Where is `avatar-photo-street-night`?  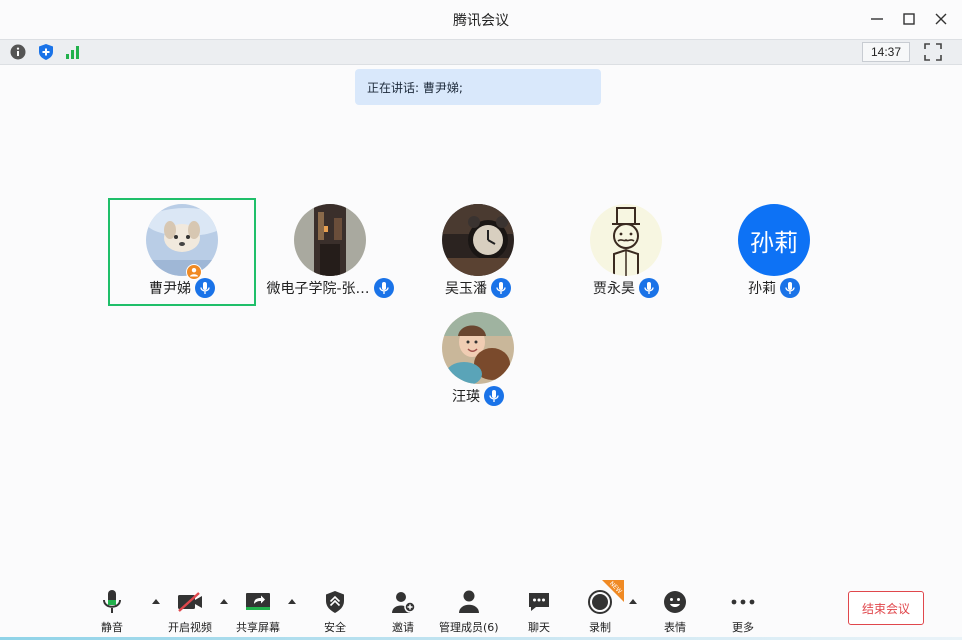
avatar-photo-street-night is located at coordinates (330, 240).